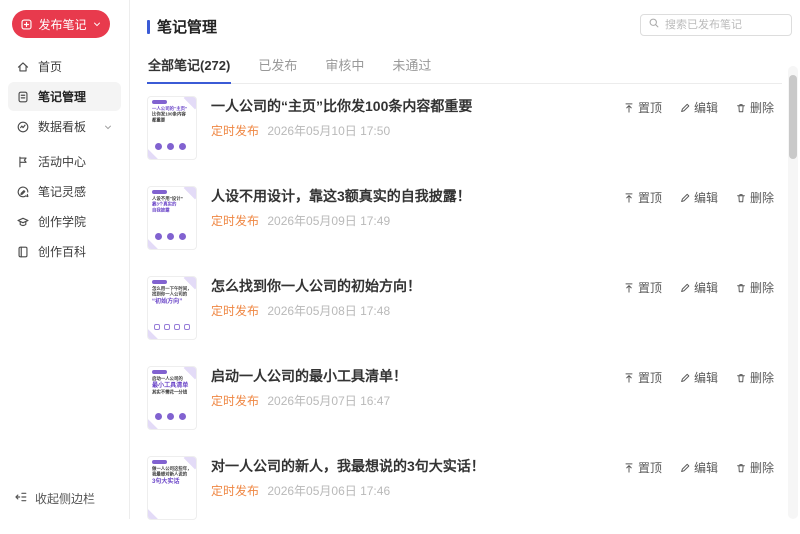 This screenshot has height=534, width=800. What do you see at coordinates (761, 378) in the screenshot?
I see `delete-label: 删除` at bounding box center [761, 378].